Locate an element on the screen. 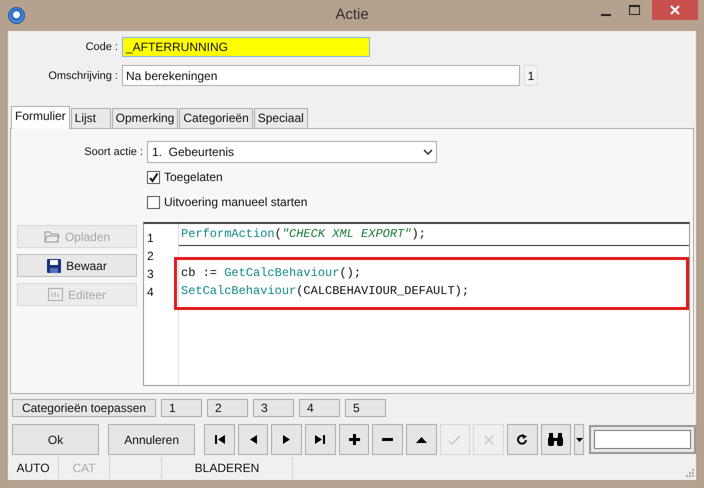 Image resolution: width=704 pixels, height=488 pixels. previous-button is located at coordinates (253, 439).